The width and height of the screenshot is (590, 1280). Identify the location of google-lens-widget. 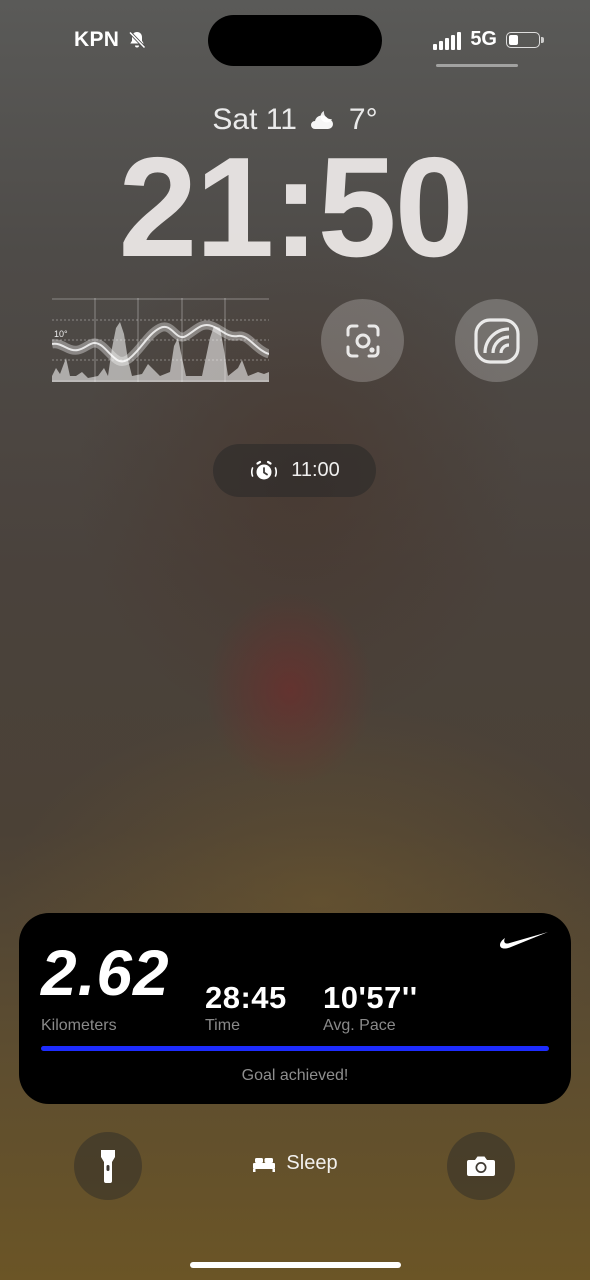
(362, 340).